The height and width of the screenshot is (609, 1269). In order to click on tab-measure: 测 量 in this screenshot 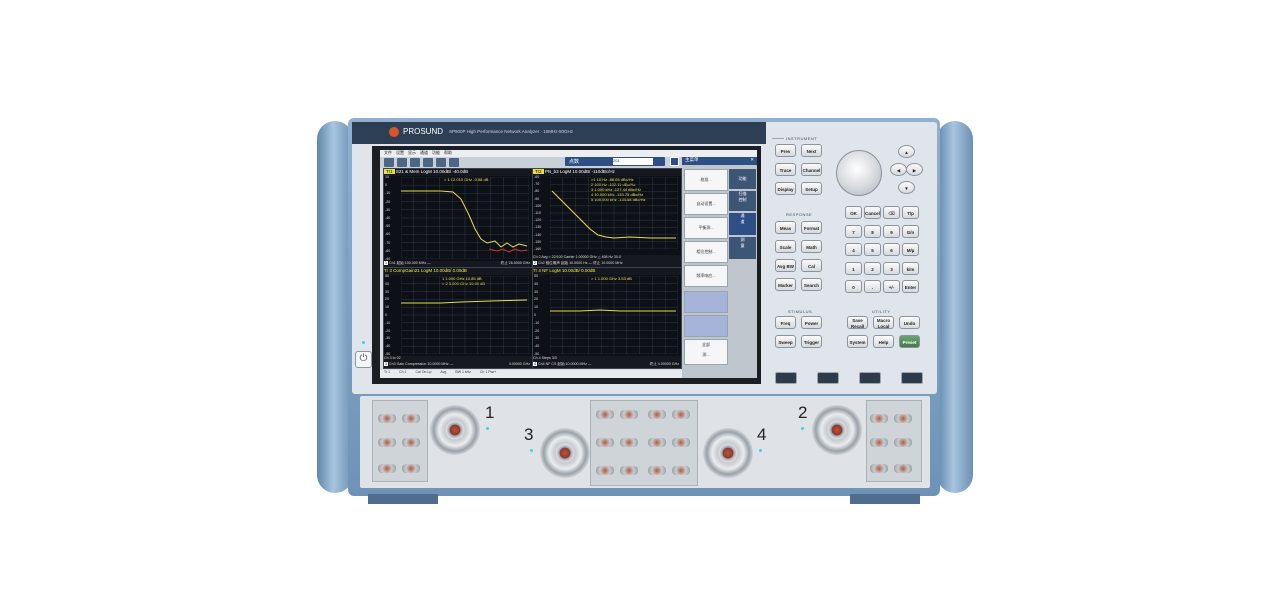, I will do `click(742, 248)`.